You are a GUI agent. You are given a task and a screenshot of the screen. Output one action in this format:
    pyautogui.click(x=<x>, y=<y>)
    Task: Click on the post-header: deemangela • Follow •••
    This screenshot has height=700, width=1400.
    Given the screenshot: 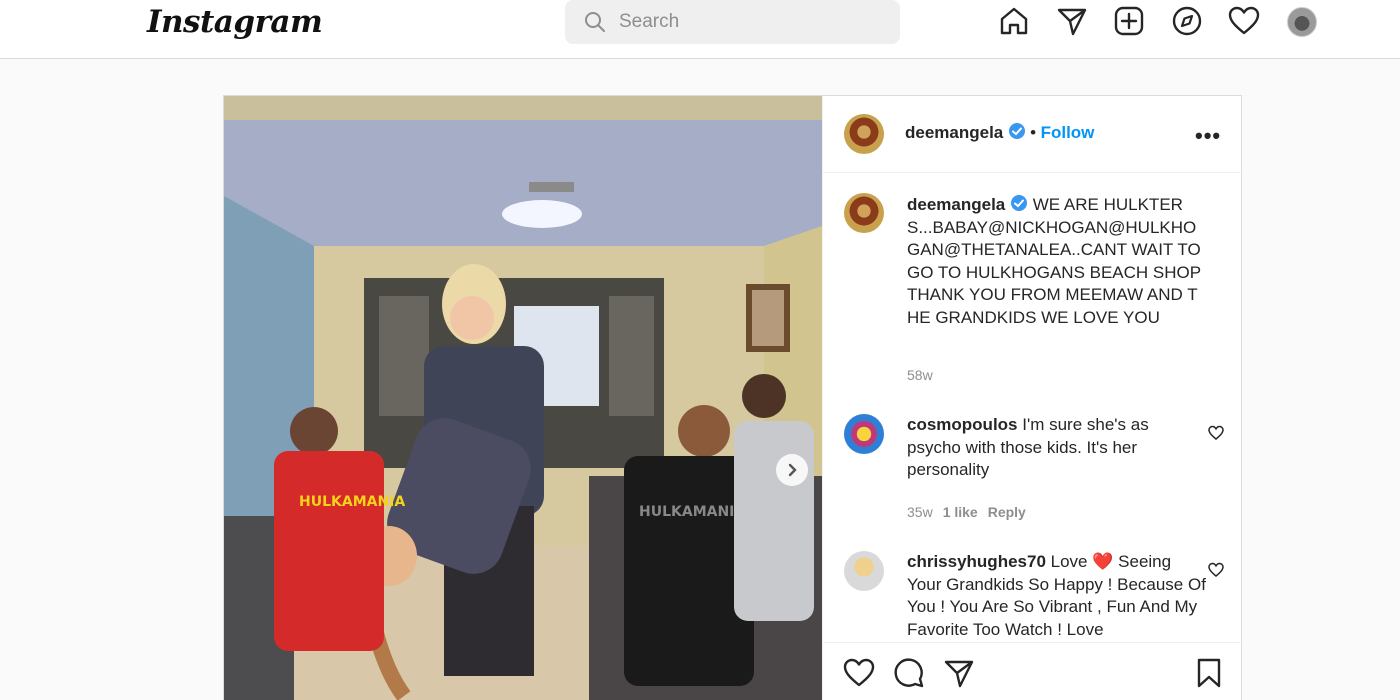 What is the action you would take?
    pyautogui.click(x=1033, y=134)
    